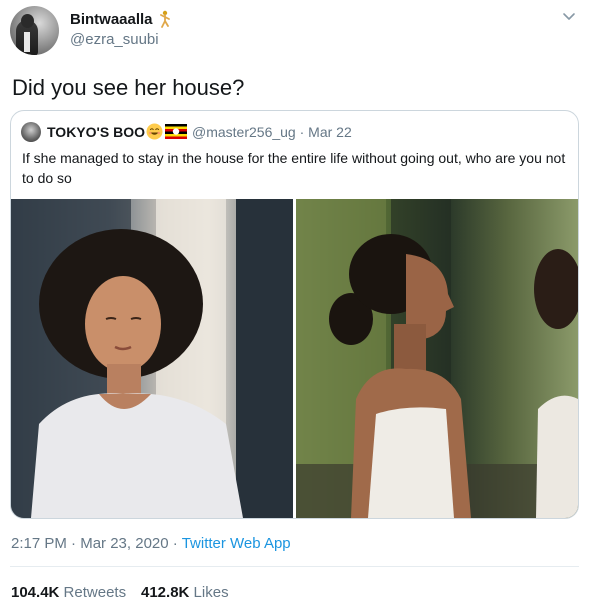 The width and height of the screenshot is (589, 604). What do you see at coordinates (95, 592) in the screenshot?
I see `retweets-label: Retweets` at bounding box center [95, 592].